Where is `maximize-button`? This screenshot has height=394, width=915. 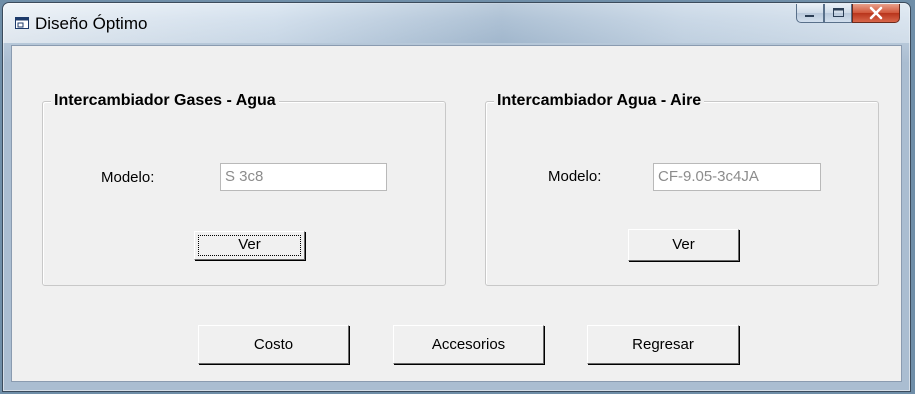 maximize-button is located at coordinates (838, 13).